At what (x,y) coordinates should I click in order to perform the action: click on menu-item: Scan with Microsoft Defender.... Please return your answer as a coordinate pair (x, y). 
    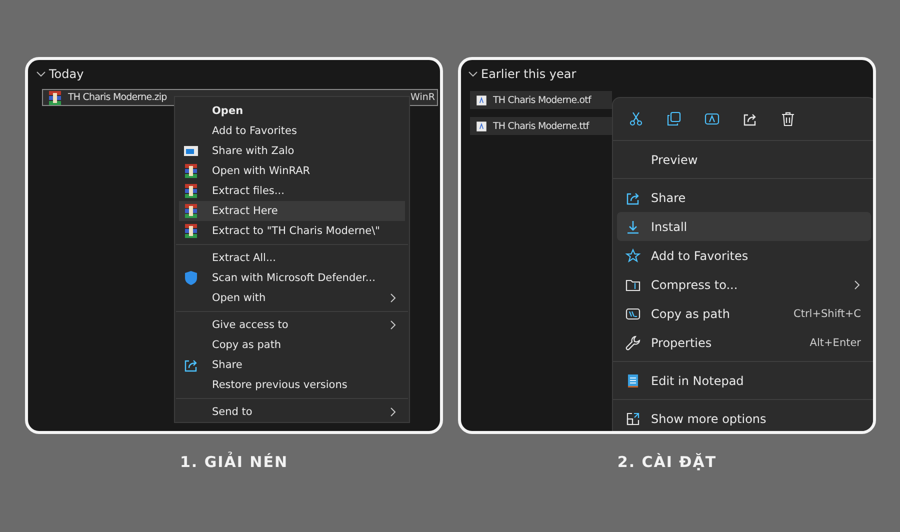
    Looking at the image, I should click on (292, 278).